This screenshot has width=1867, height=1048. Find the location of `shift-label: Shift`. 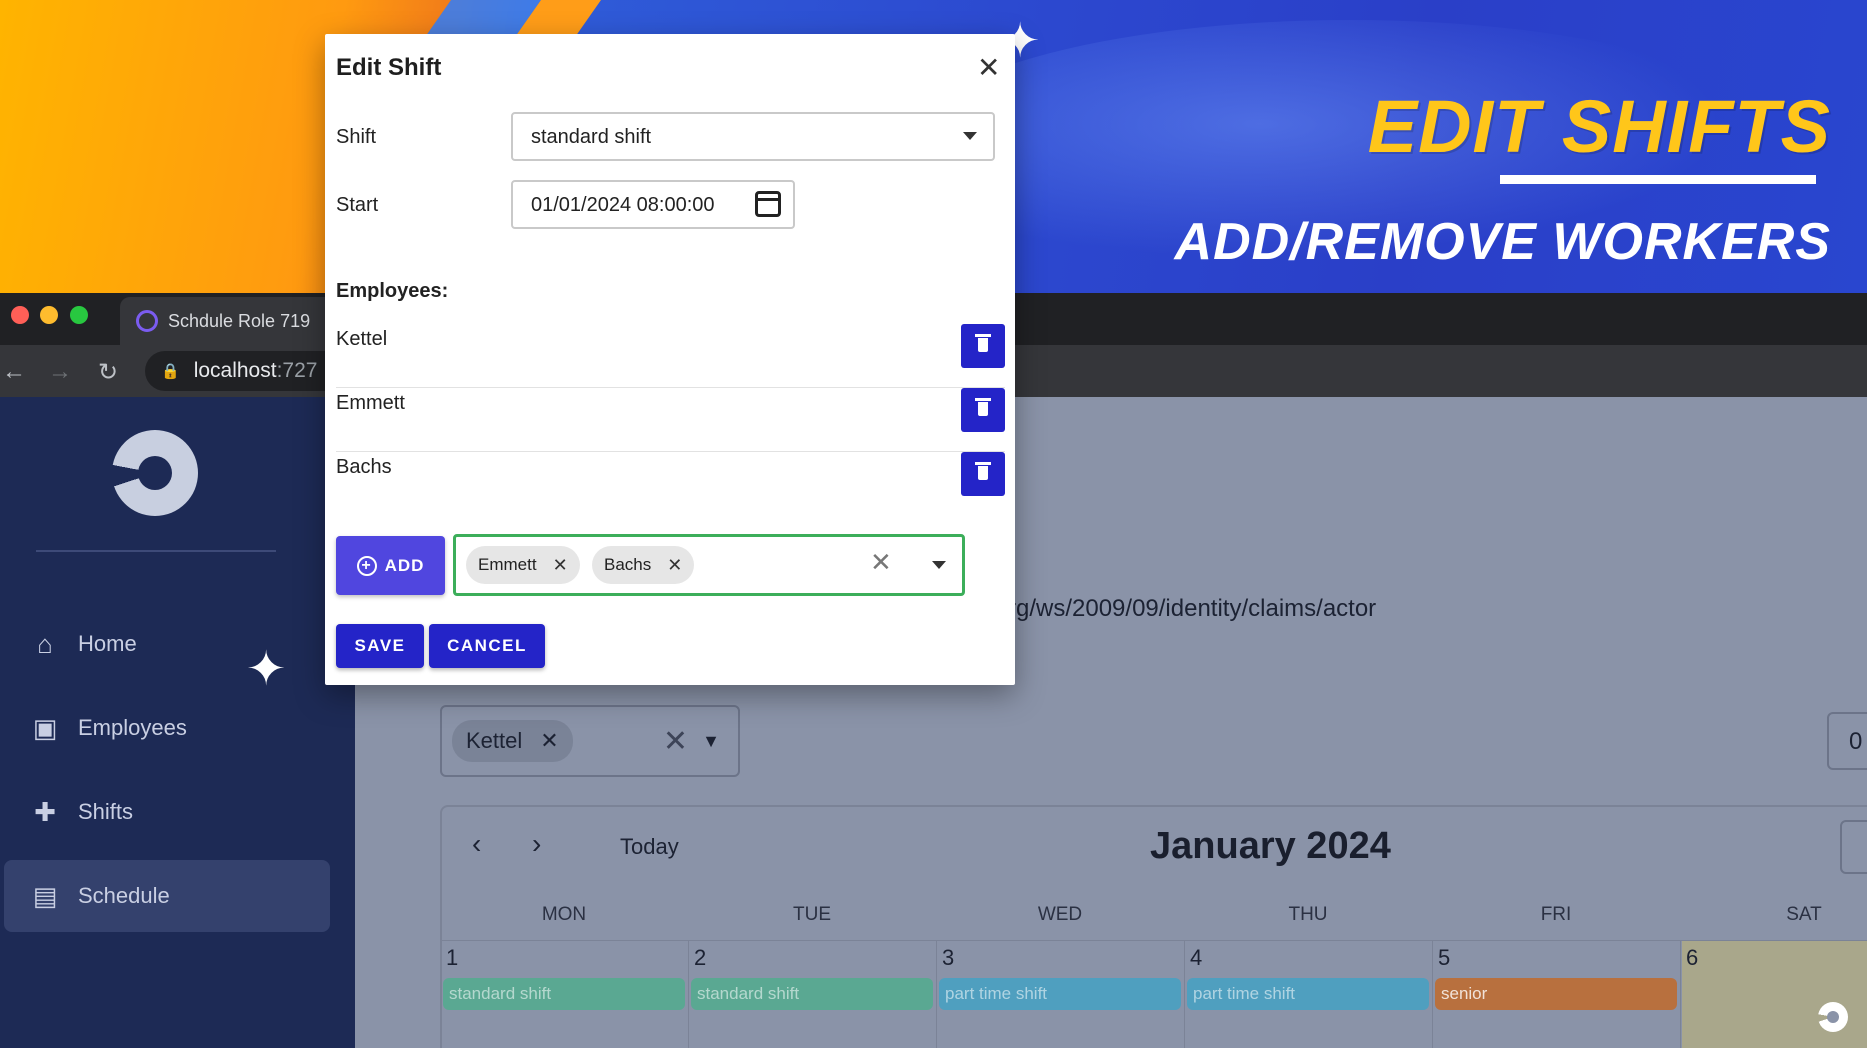

shift-label: Shift is located at coordinates (356, 137).